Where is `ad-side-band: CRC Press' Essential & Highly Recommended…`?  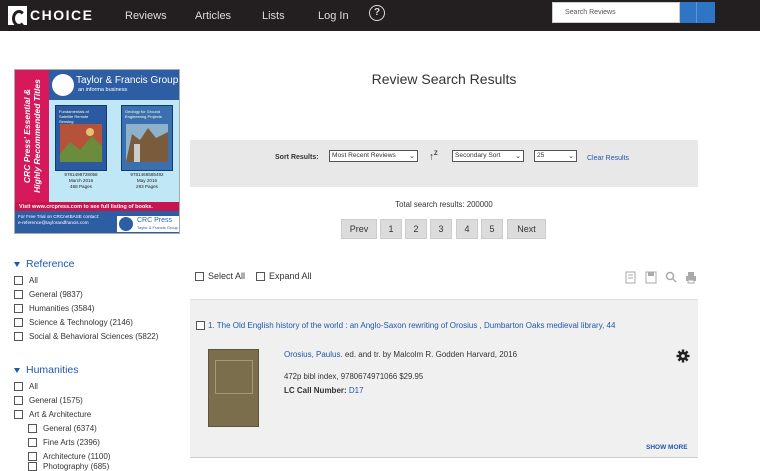
ad-side-band: CRC Press' Essential & Highly Recommended… is located at coordinates (32, 136).